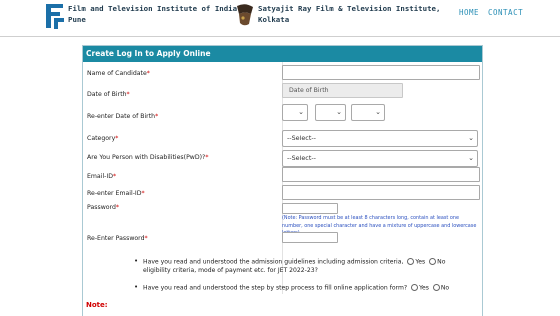 This screenshot has height=316, width=560. I want to click on dob-input: Date of Birth, so click(342, 90).